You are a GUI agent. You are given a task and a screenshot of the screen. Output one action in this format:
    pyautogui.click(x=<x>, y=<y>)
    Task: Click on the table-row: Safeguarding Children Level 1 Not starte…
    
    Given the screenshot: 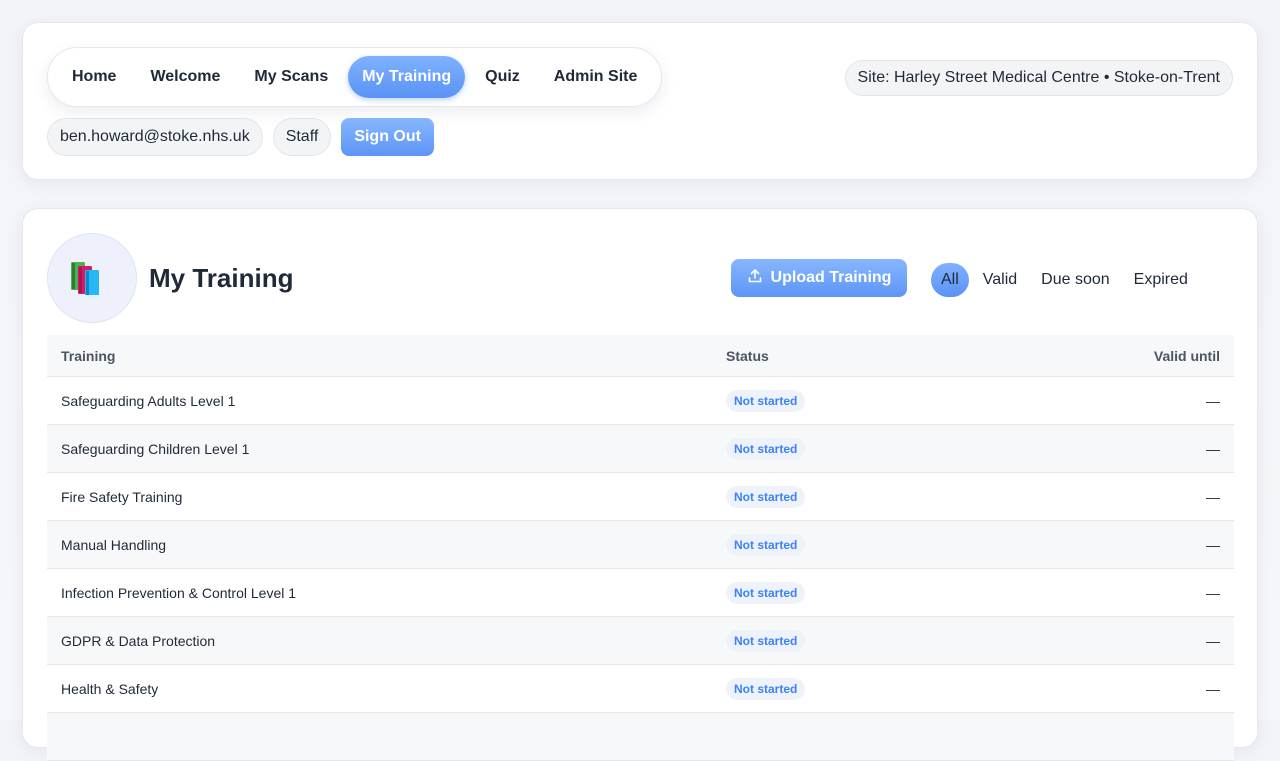 What is the action you would take?
    pyautogui.click(x=640, y=449)
    